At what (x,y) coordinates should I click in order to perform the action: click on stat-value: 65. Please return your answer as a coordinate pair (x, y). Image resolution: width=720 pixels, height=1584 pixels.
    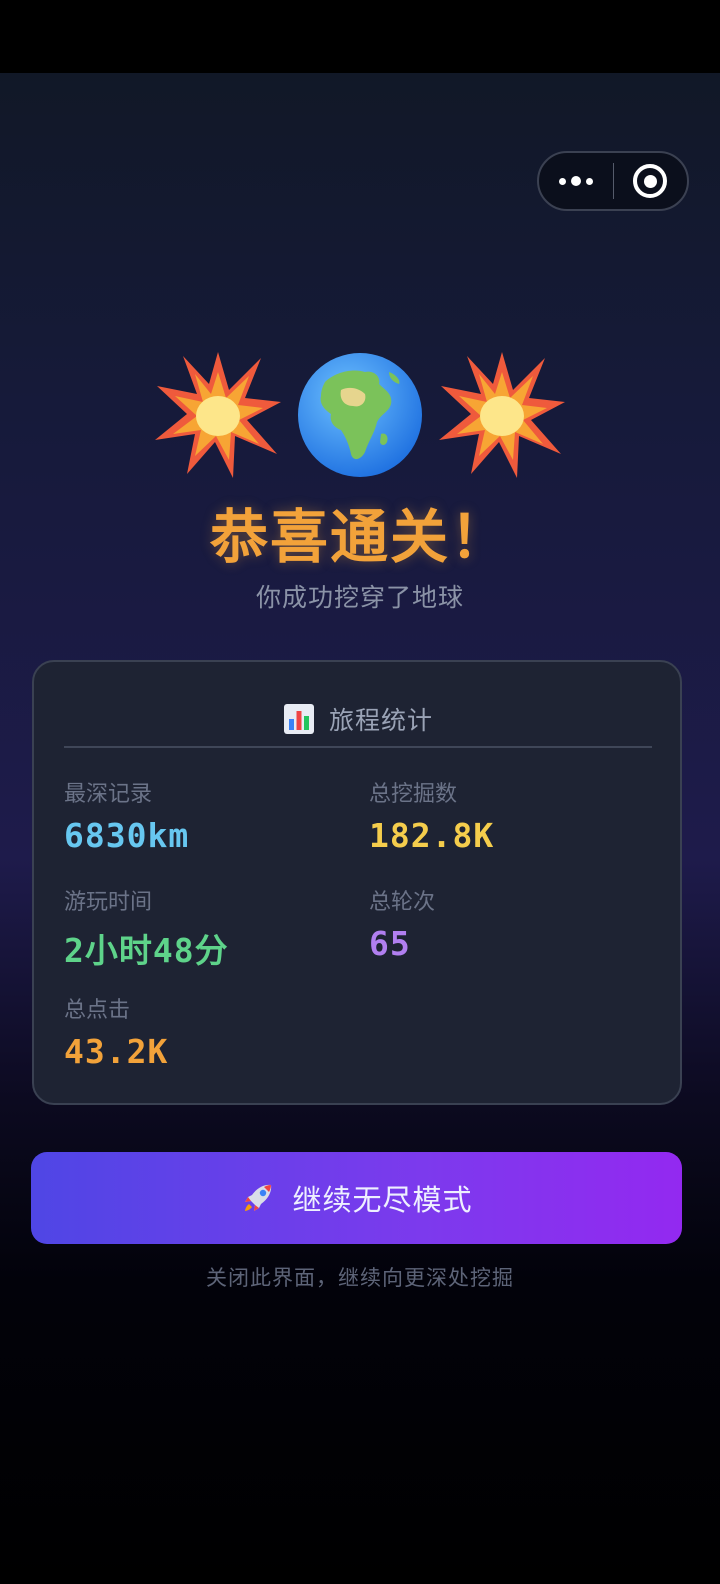
    Looking at the image, I should click on (390, 943).